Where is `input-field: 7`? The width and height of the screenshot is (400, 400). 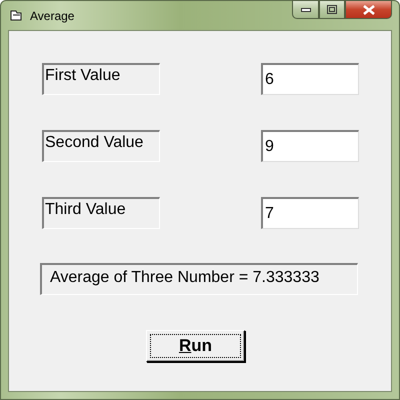 input-field: 7 is located at coordinates (310, 213).